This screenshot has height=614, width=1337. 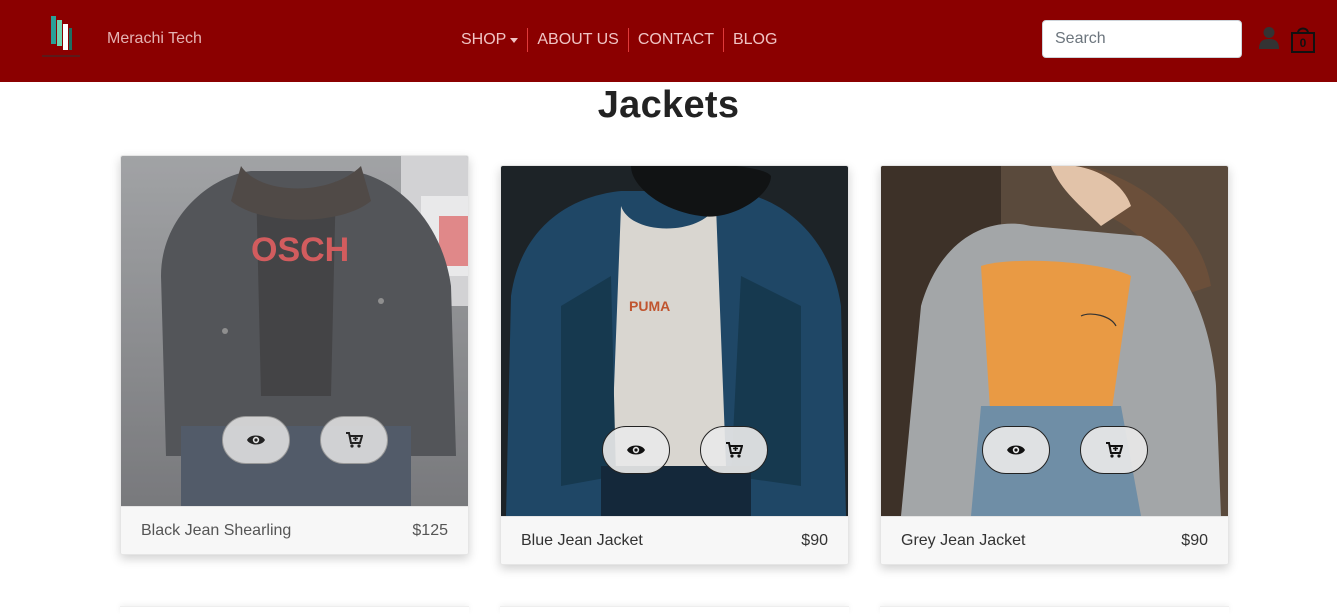 I want to click on nav-about-us: ABOUT US, so click(x=578, y=40).